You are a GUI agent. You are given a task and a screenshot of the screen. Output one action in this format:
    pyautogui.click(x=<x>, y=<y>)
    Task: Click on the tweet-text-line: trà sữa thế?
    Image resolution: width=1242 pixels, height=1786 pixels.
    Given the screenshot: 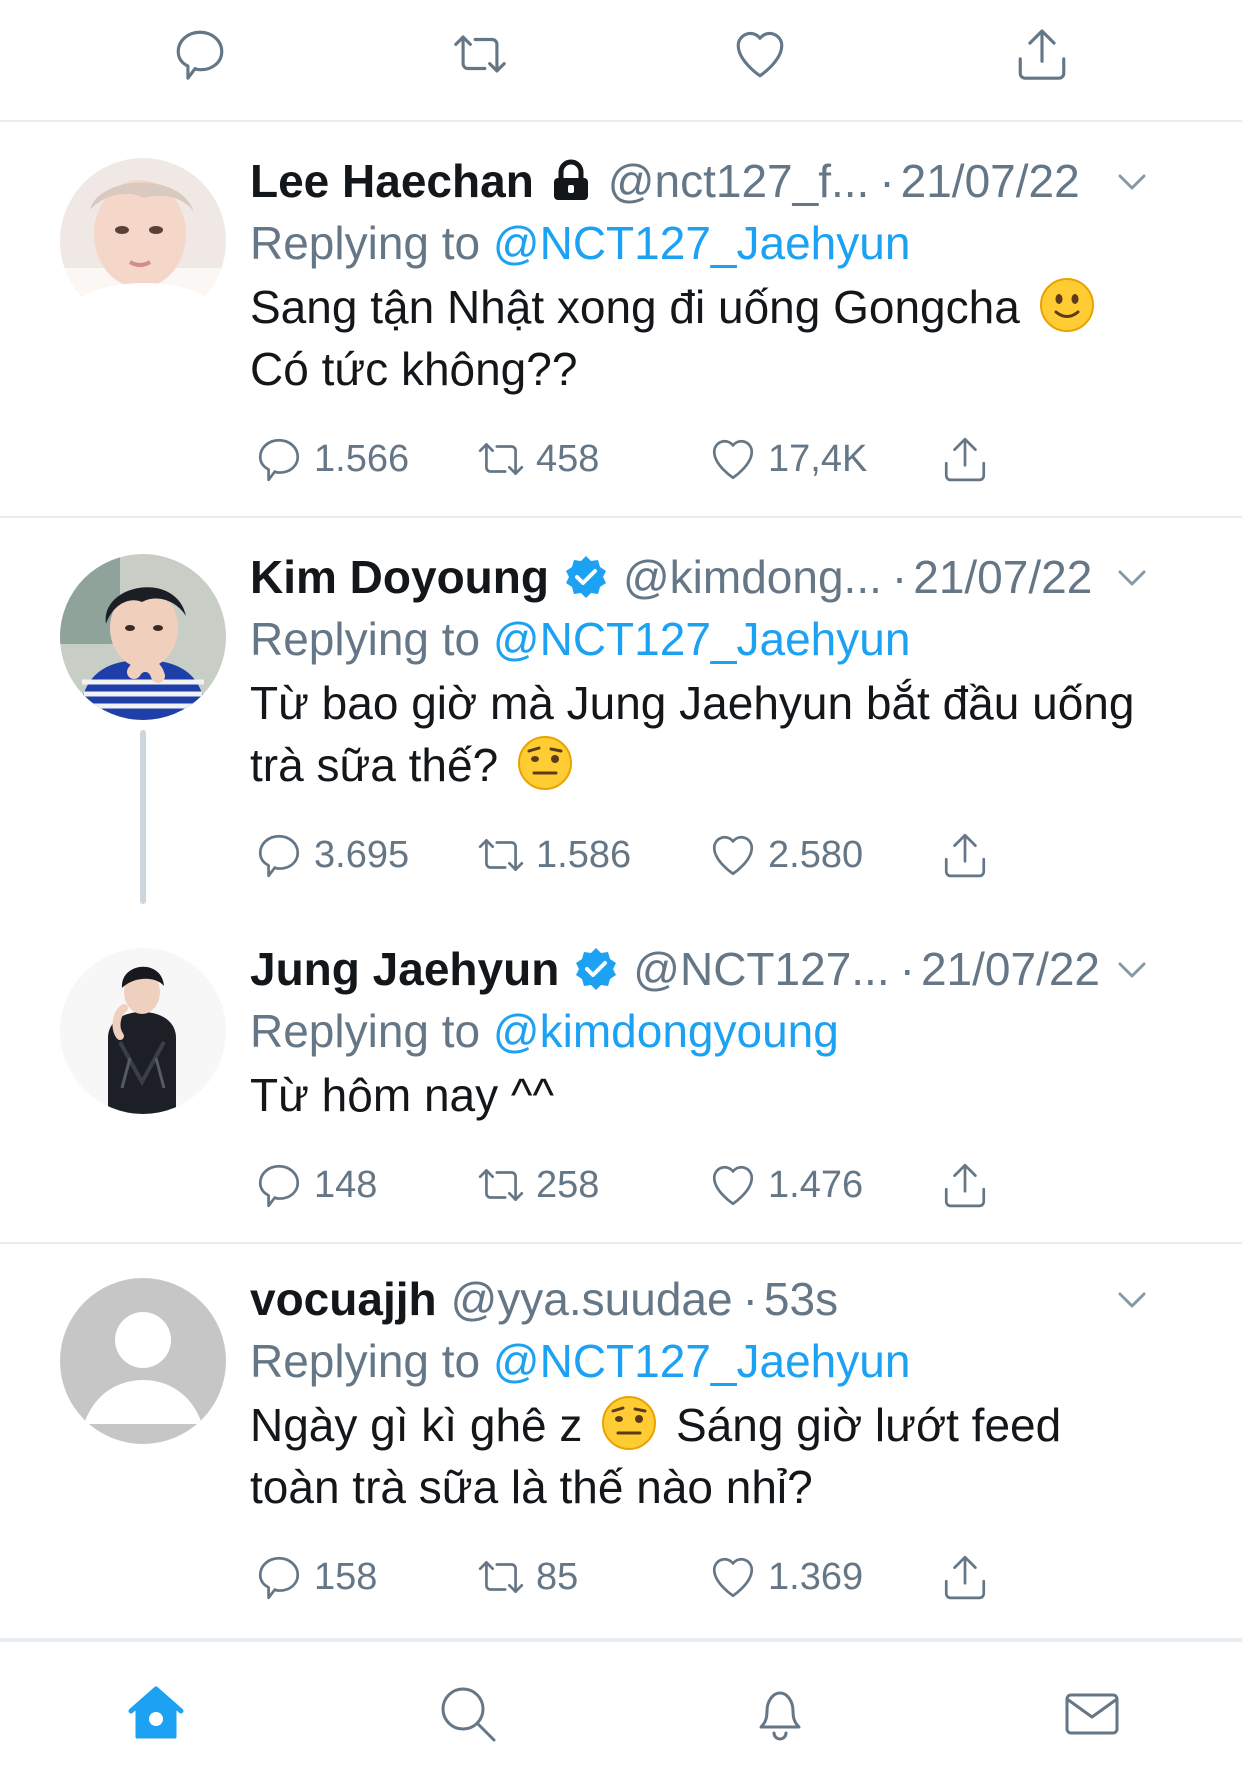 What is the action you would take?
    pyautogui.click(x=374, y=765)
    